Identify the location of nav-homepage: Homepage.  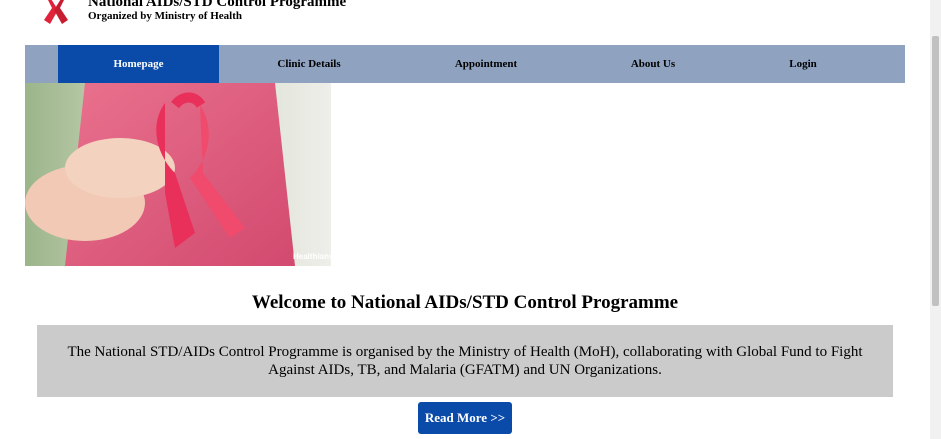
(138, 64).